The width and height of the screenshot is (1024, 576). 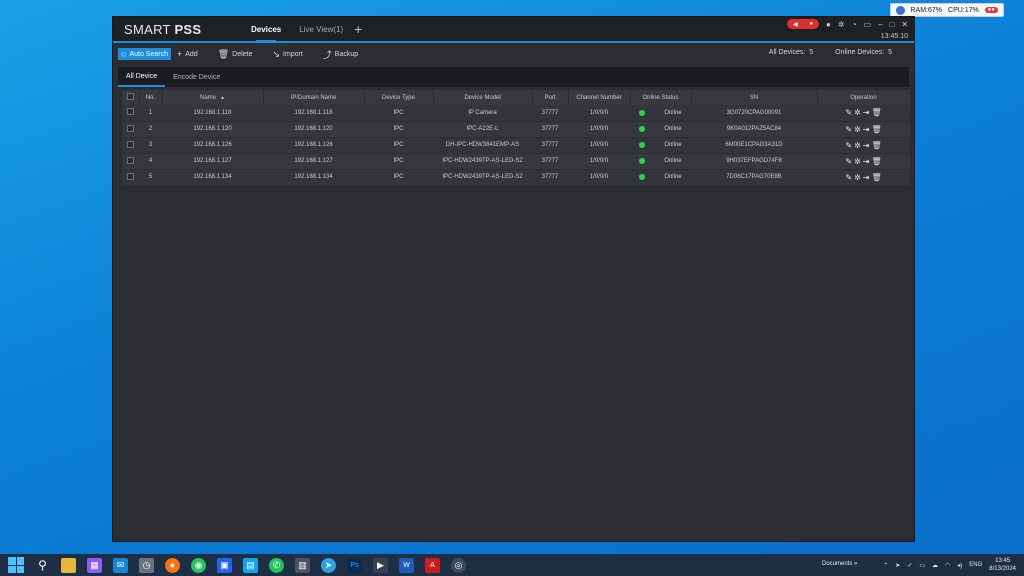 I want to click on cell-online-status: Online, so click(x=660, y=129).